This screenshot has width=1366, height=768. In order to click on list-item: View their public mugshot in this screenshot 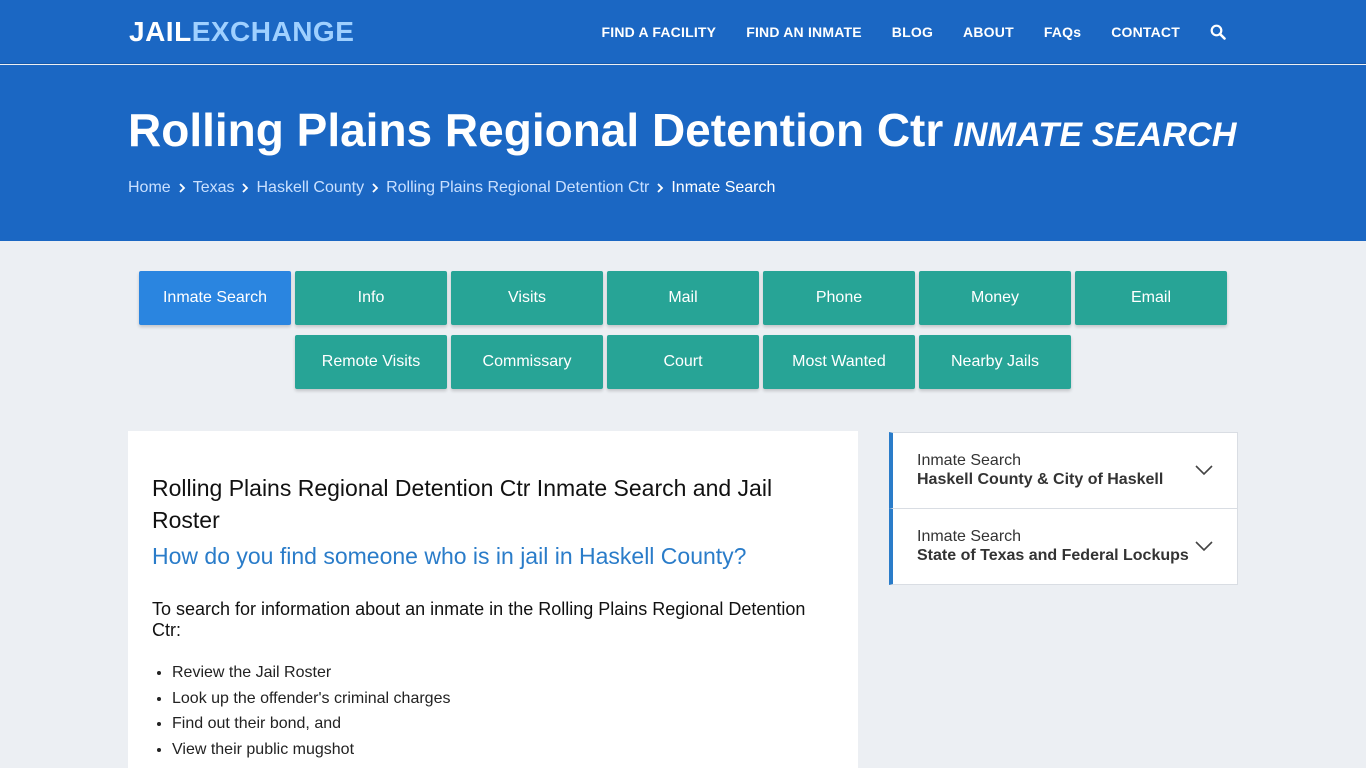, I will do `click(311, 750)`.